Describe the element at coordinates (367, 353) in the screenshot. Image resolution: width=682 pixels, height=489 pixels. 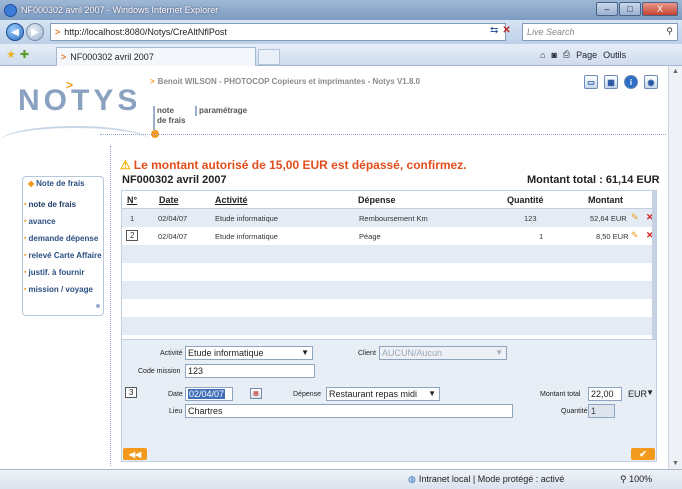
I see `client-label: Client` at that location.